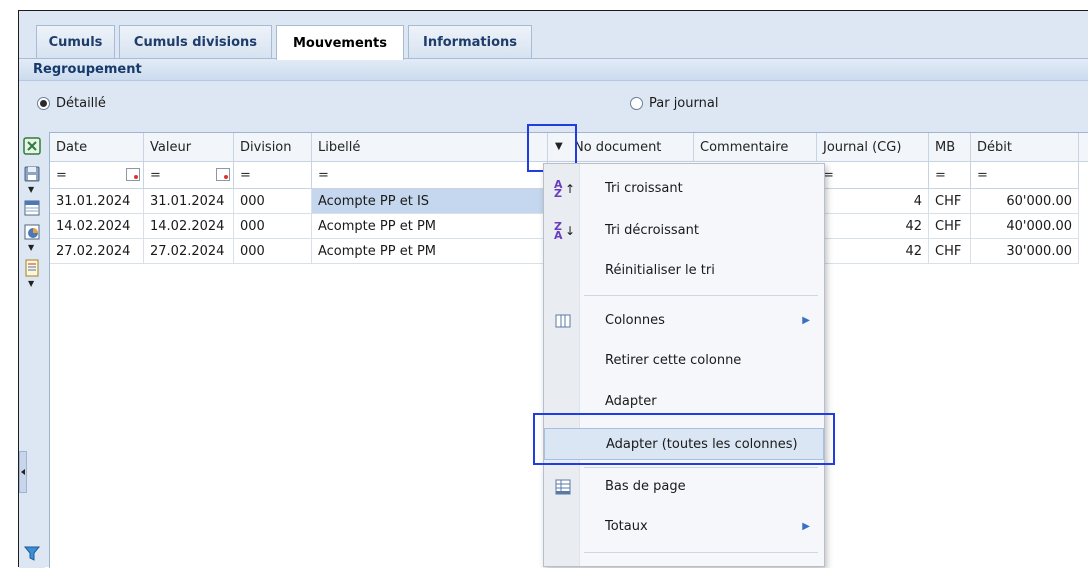 The image size is (1088, 568). I want to click on column-header-commentaire: Commentaire, so click(755, 147).